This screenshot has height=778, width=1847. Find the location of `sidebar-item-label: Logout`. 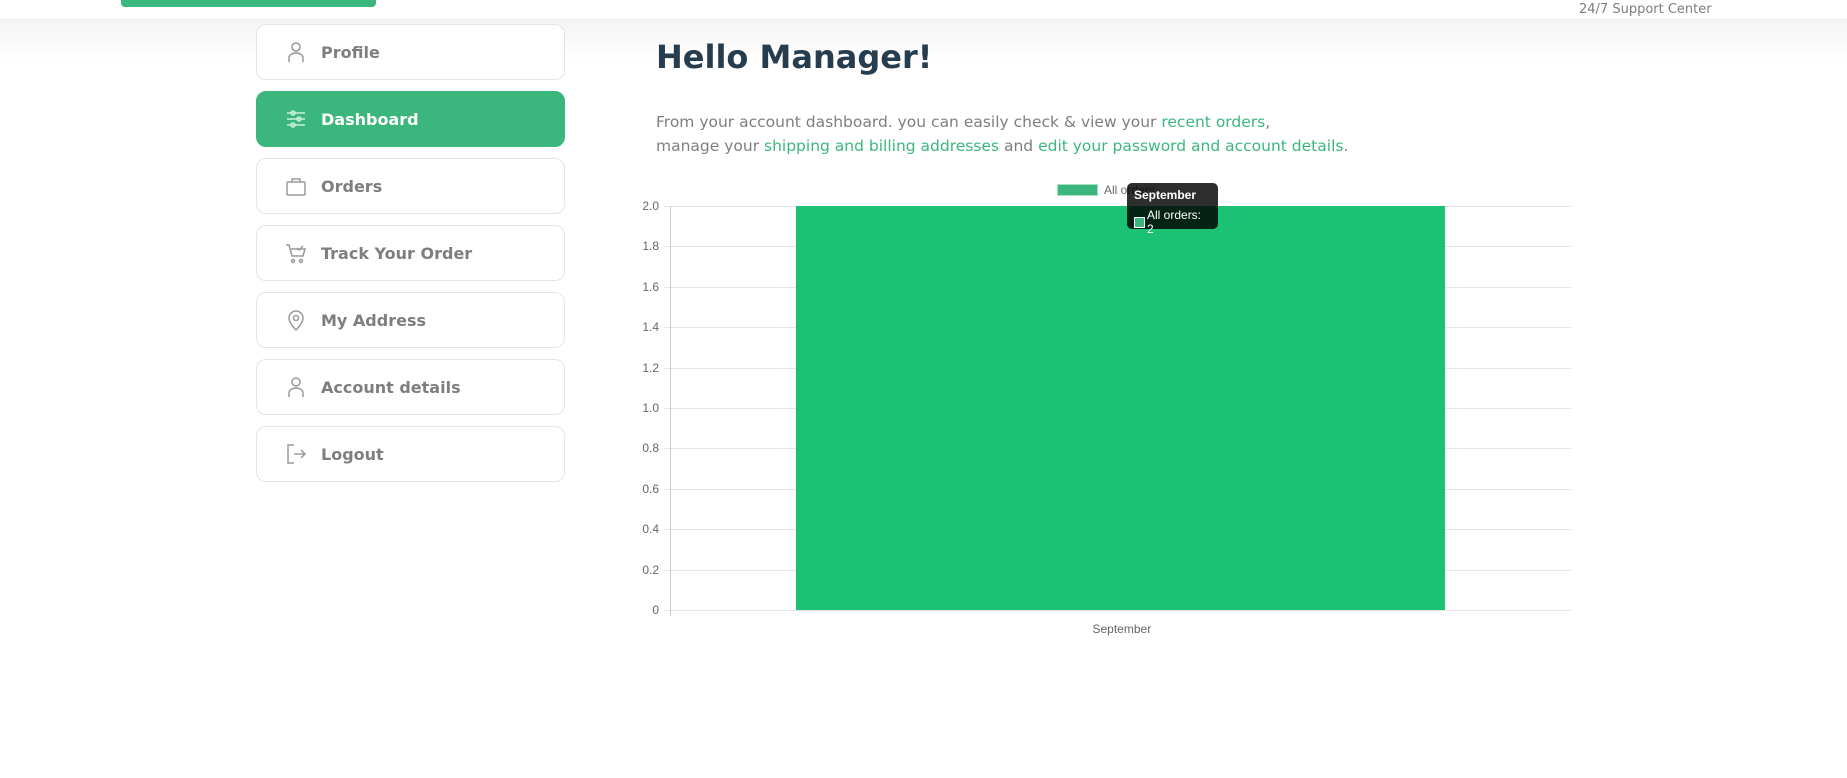

sidebar-item-label: Logout is located at coordinates (352, 454).